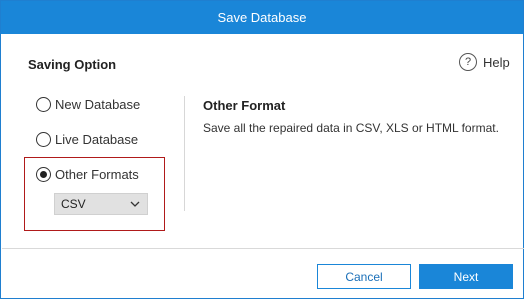  Describe the element at coordinates (263, 248) in the screenshot. I see `footer-divider` at that location.